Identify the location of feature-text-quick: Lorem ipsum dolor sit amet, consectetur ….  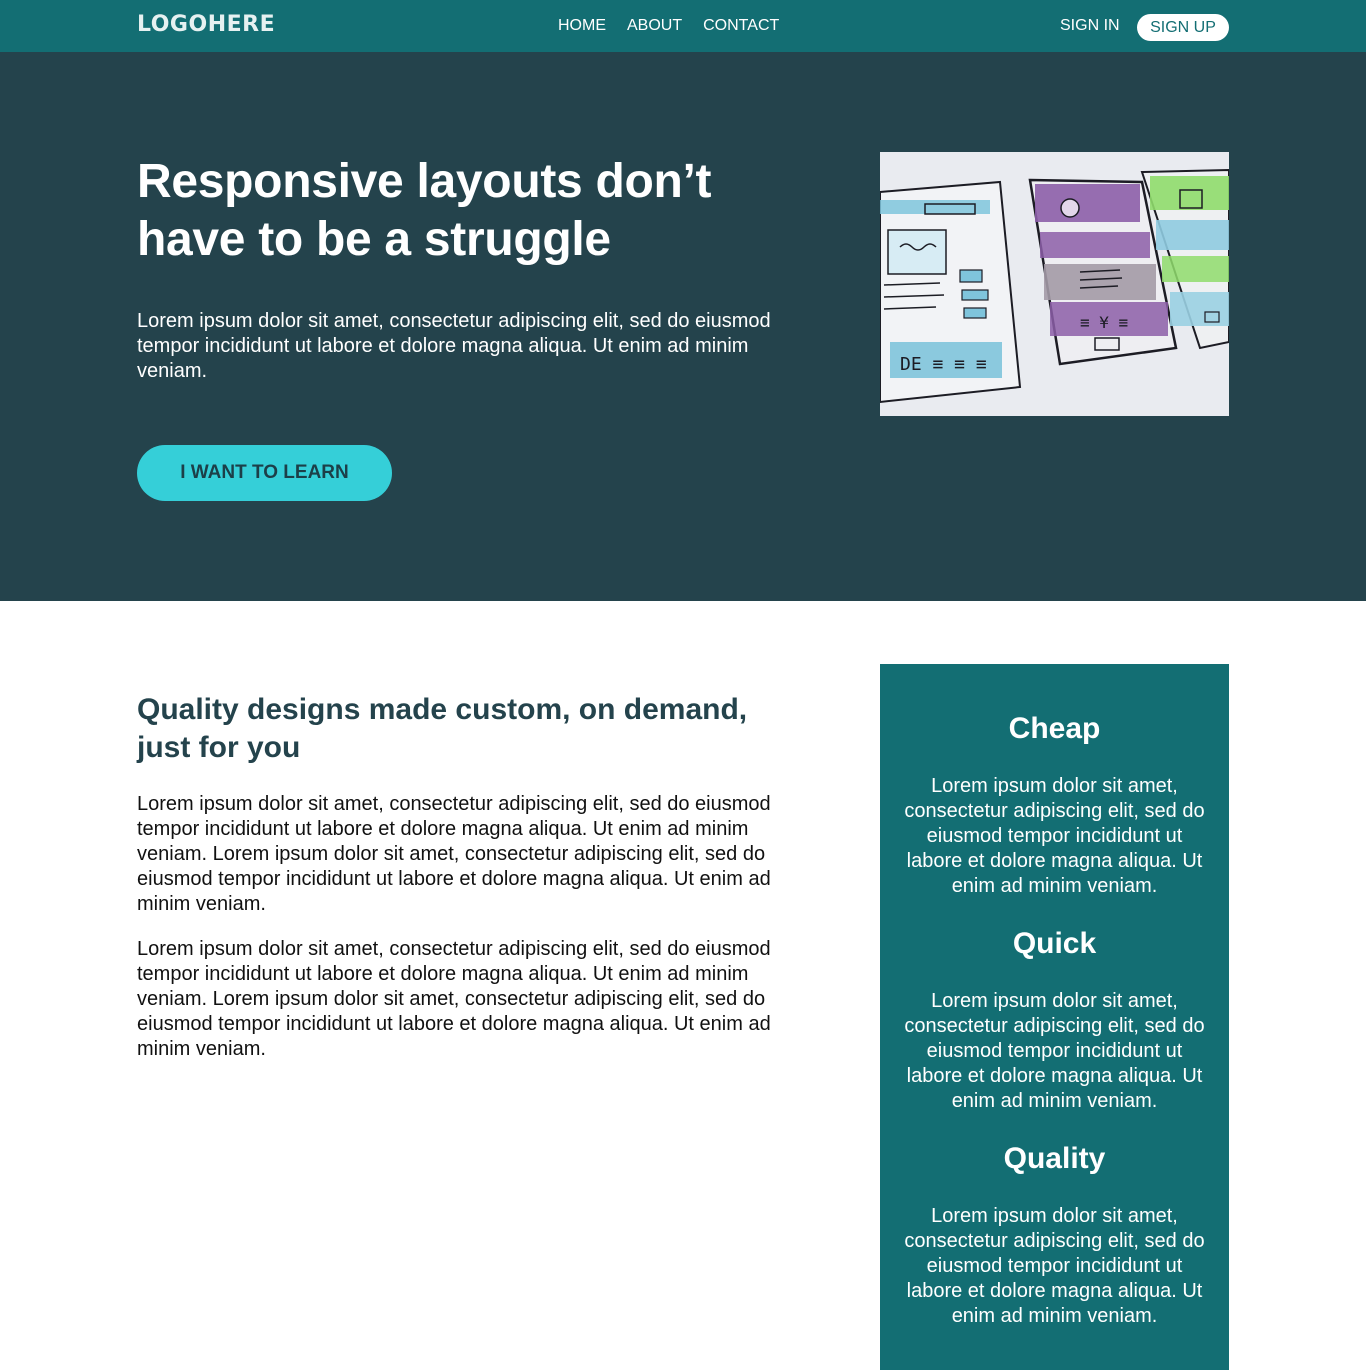
(1054, 1051).